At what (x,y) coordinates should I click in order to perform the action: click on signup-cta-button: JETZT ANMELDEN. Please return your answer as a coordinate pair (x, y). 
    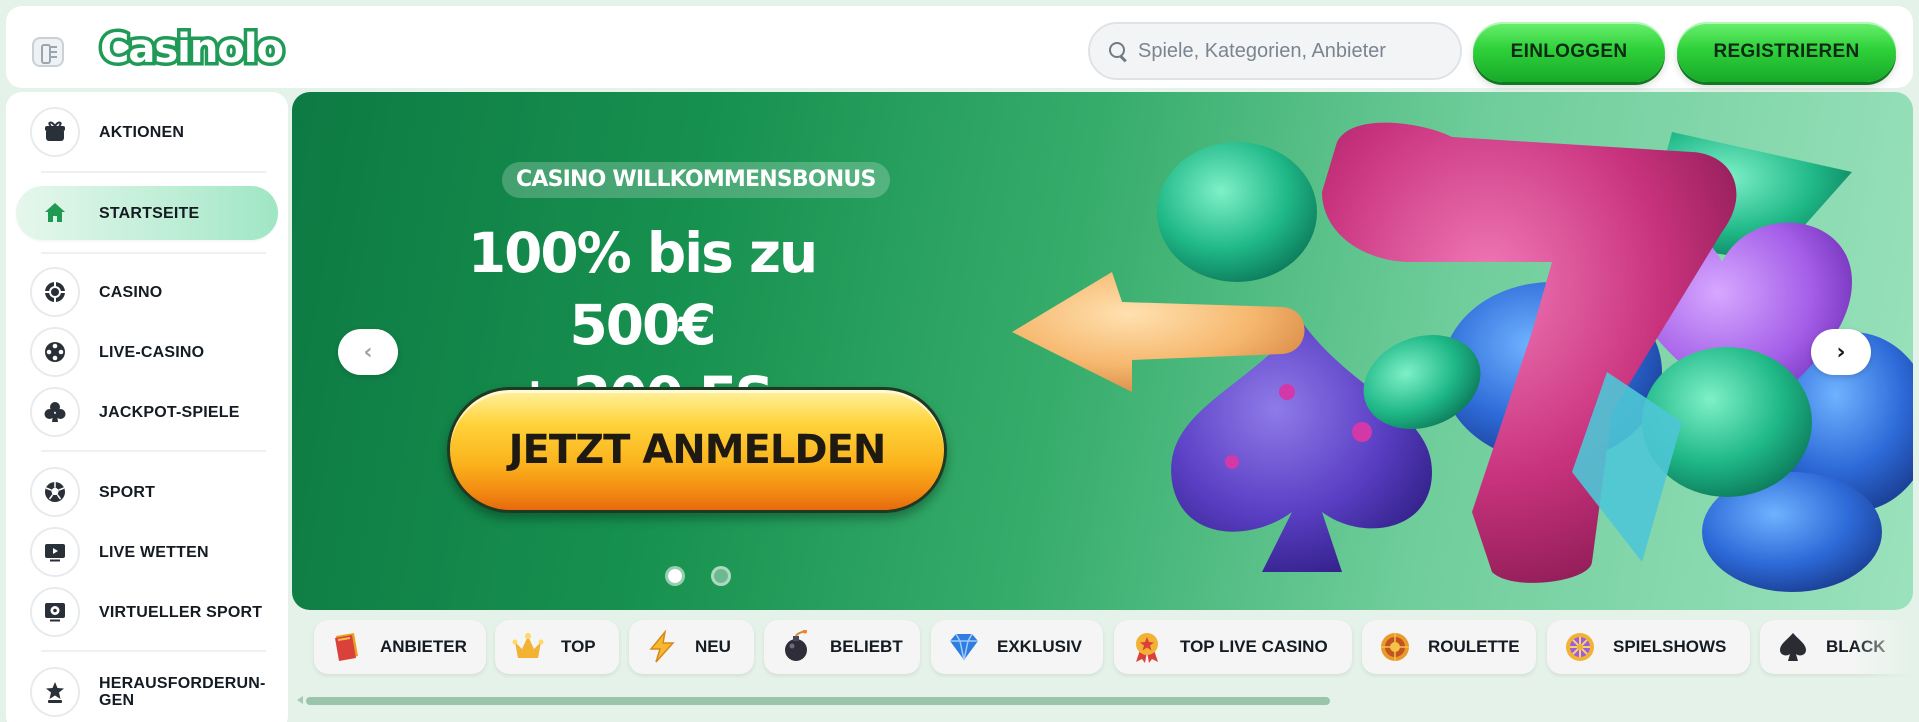
    Looking at the image, I should click on (697, 450).